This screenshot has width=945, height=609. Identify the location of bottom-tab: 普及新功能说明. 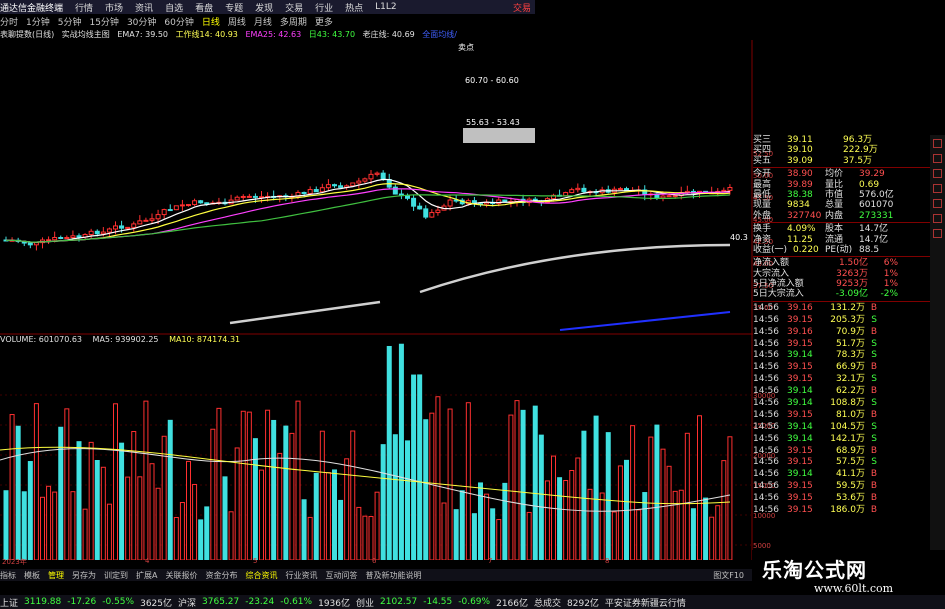
(393, 575).